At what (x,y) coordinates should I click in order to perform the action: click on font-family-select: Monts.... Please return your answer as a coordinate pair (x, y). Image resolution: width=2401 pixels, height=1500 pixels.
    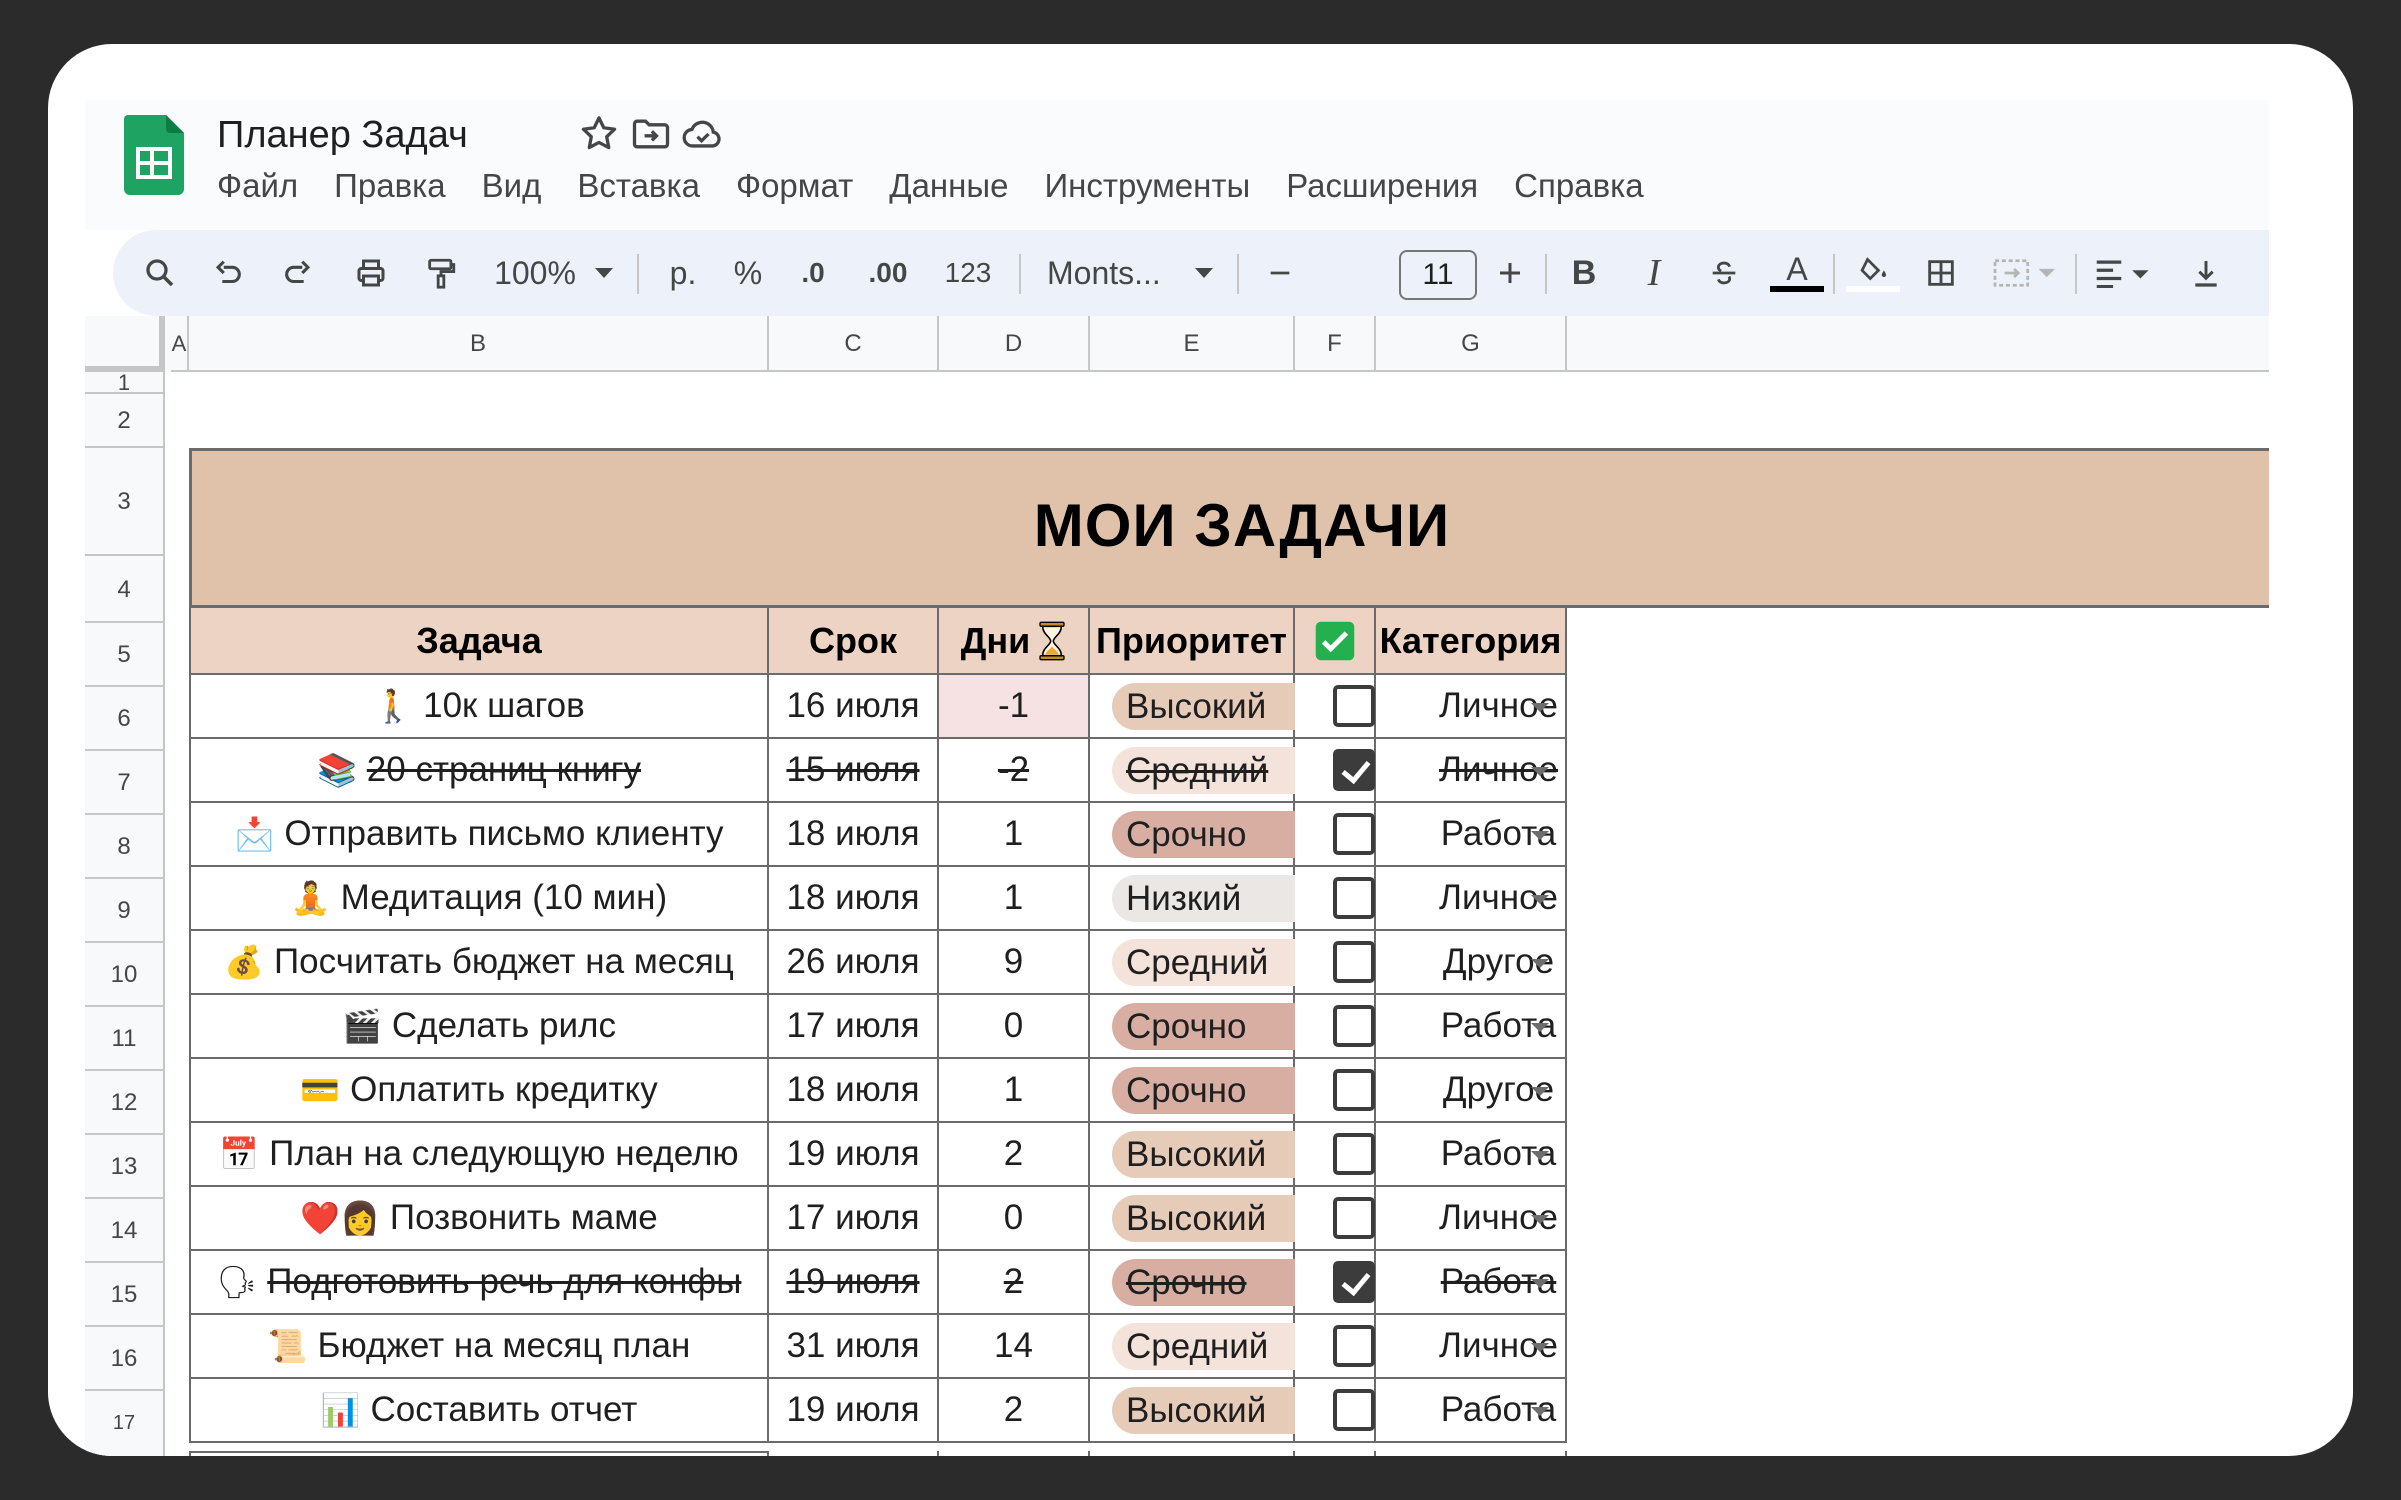
    Looking at the image, I should click on (1108, 273).